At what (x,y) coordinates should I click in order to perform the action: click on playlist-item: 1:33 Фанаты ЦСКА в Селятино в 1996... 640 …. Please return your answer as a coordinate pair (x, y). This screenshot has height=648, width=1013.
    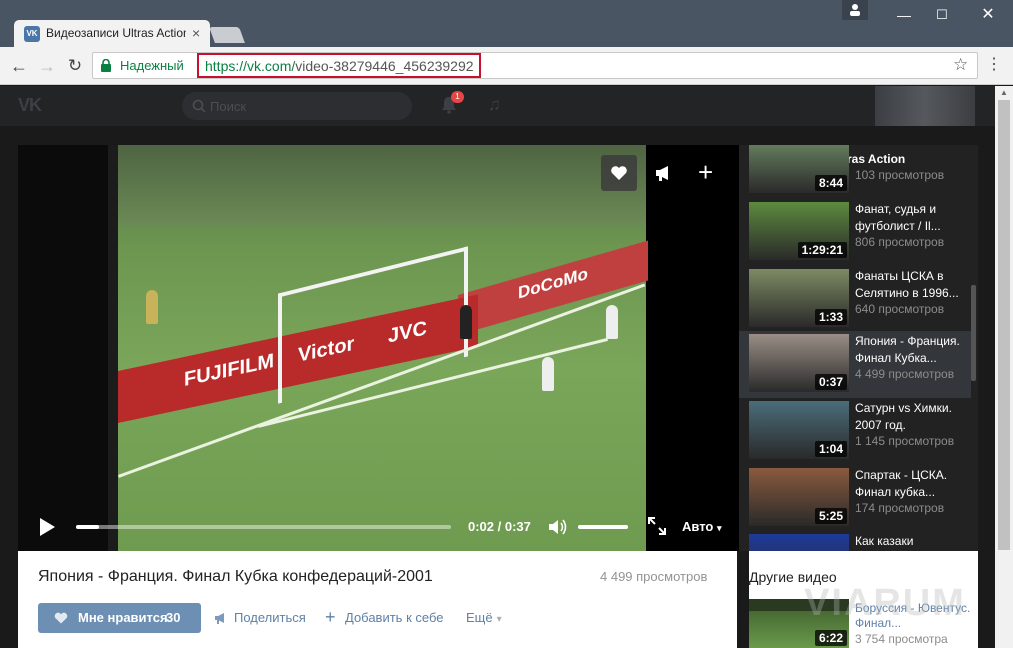
    Looking at the image, I should click on (855, 299).